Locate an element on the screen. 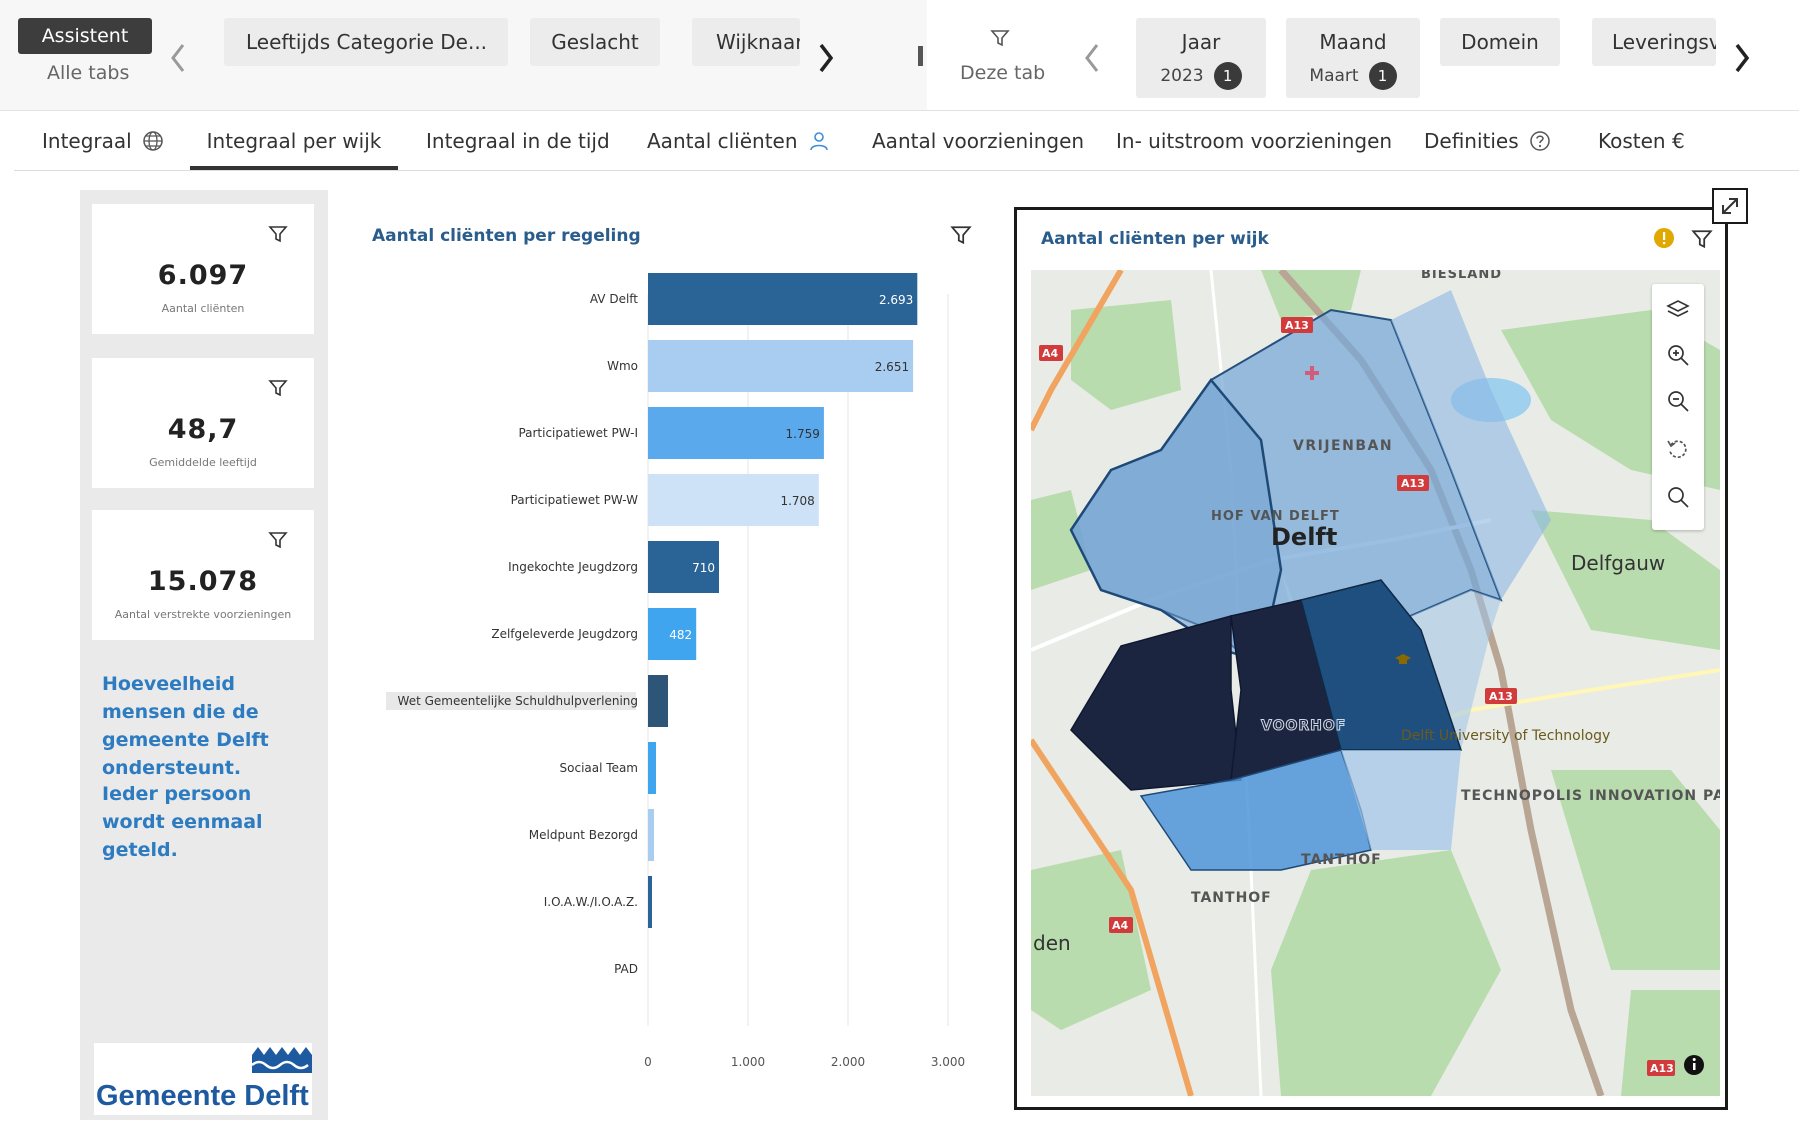 The height and width of the screenshot is (1126, 1799). x-tick-label: 0 is located at coordinates (648, 1062).